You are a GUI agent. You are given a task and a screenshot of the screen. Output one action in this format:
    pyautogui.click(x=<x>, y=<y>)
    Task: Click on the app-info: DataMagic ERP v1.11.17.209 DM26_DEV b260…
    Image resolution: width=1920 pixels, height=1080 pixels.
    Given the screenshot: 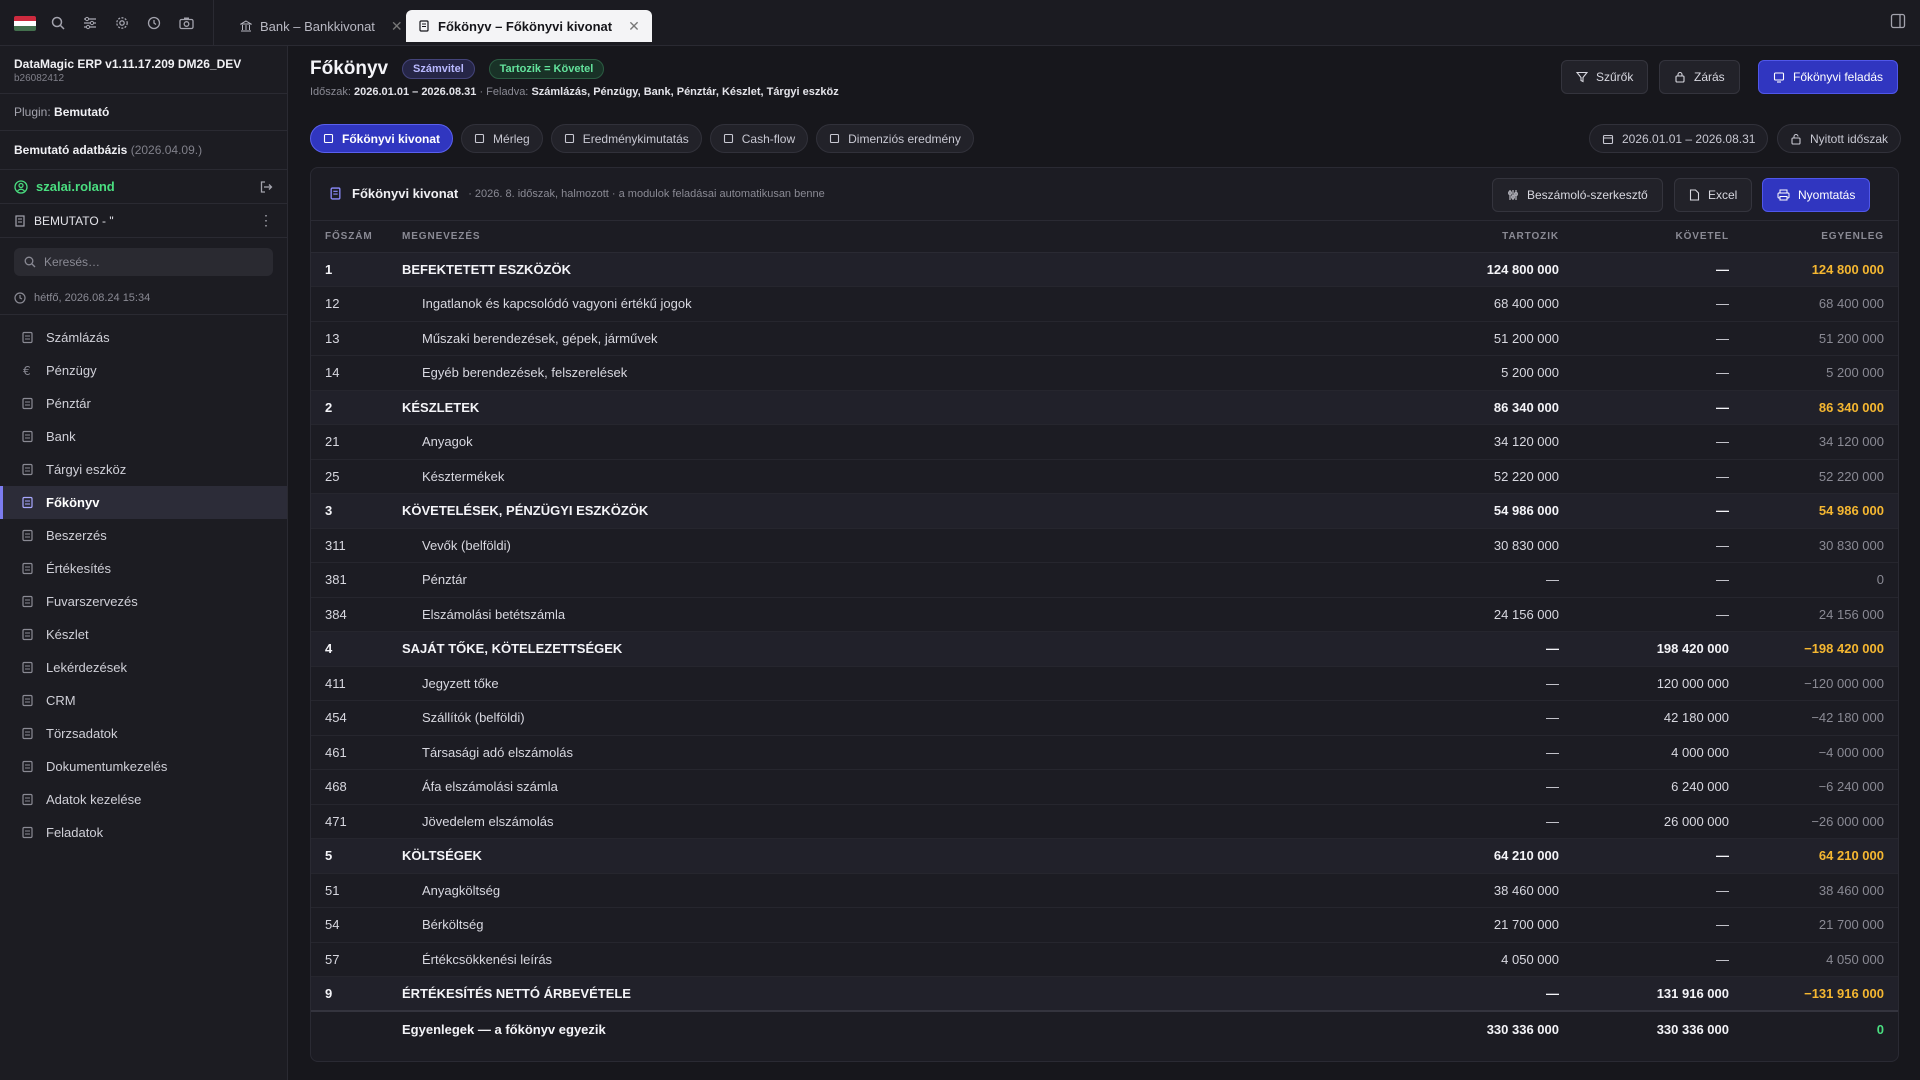 What is the action you would take?
    pyautogui.click(x=143, y=70)
    